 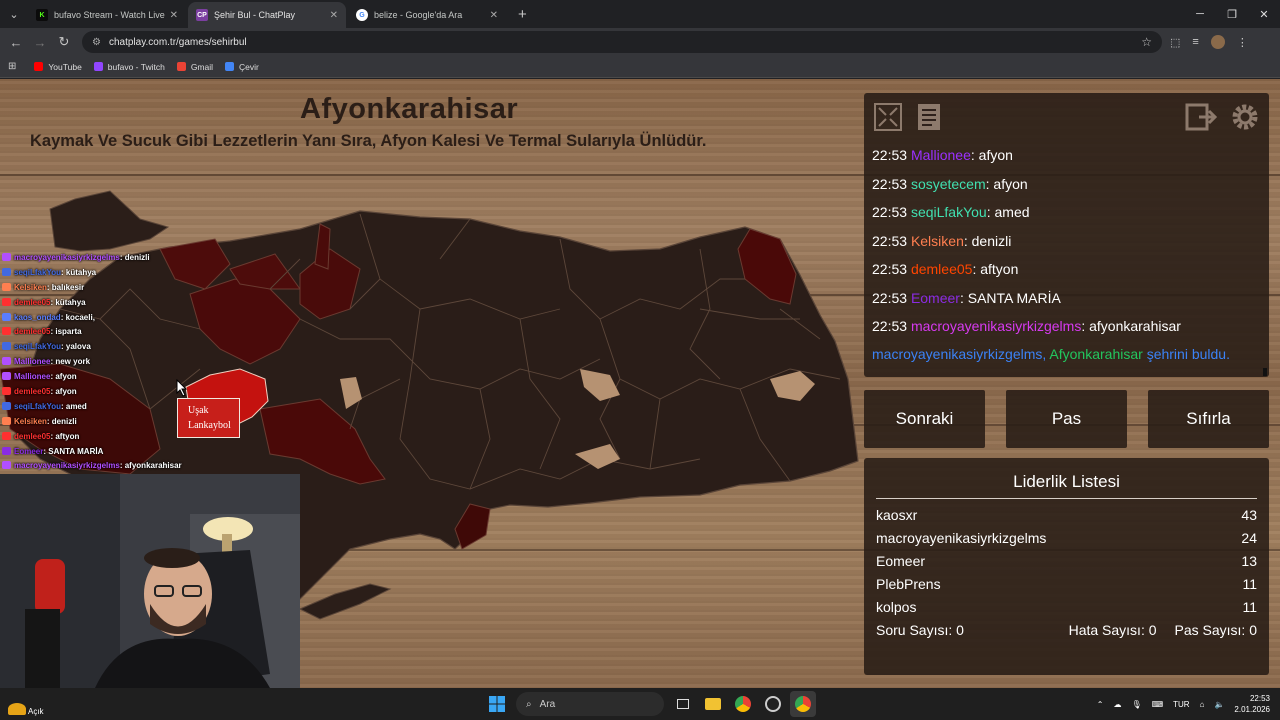 I want to click on apps-grid-icon: ⊞, so click(x=12, y=66).